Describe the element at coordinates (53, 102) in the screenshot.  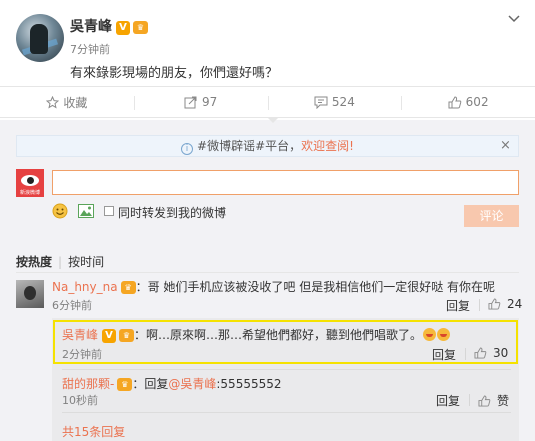
I see `star-icon` at that location.